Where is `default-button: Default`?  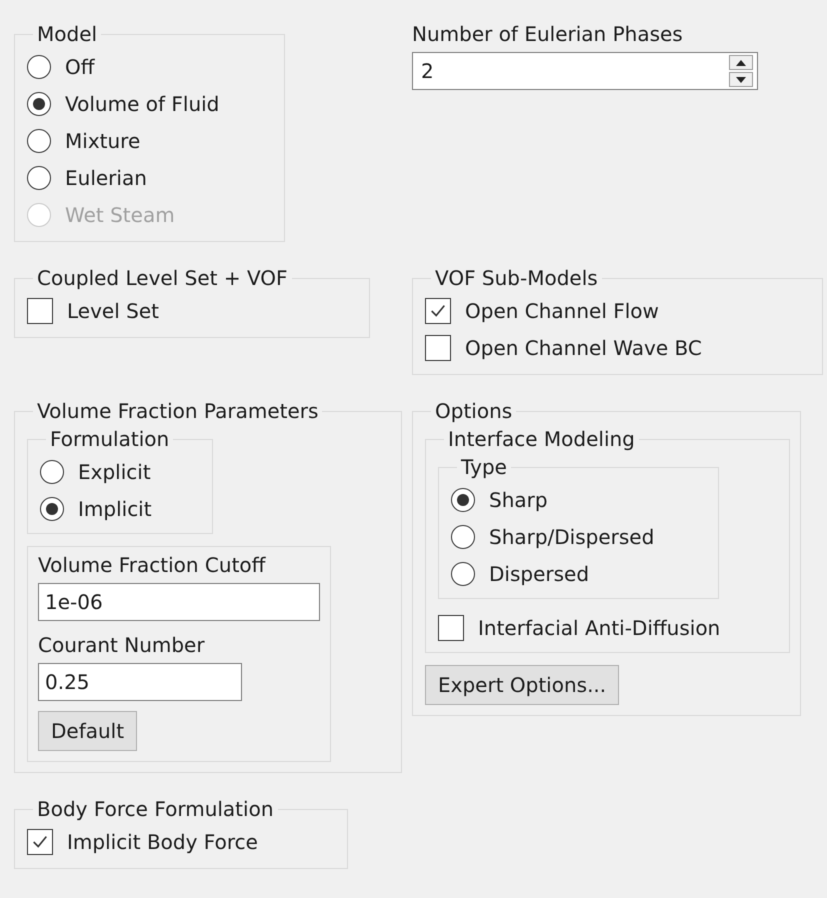 default-button: Default is located at coordinates (88, 731).